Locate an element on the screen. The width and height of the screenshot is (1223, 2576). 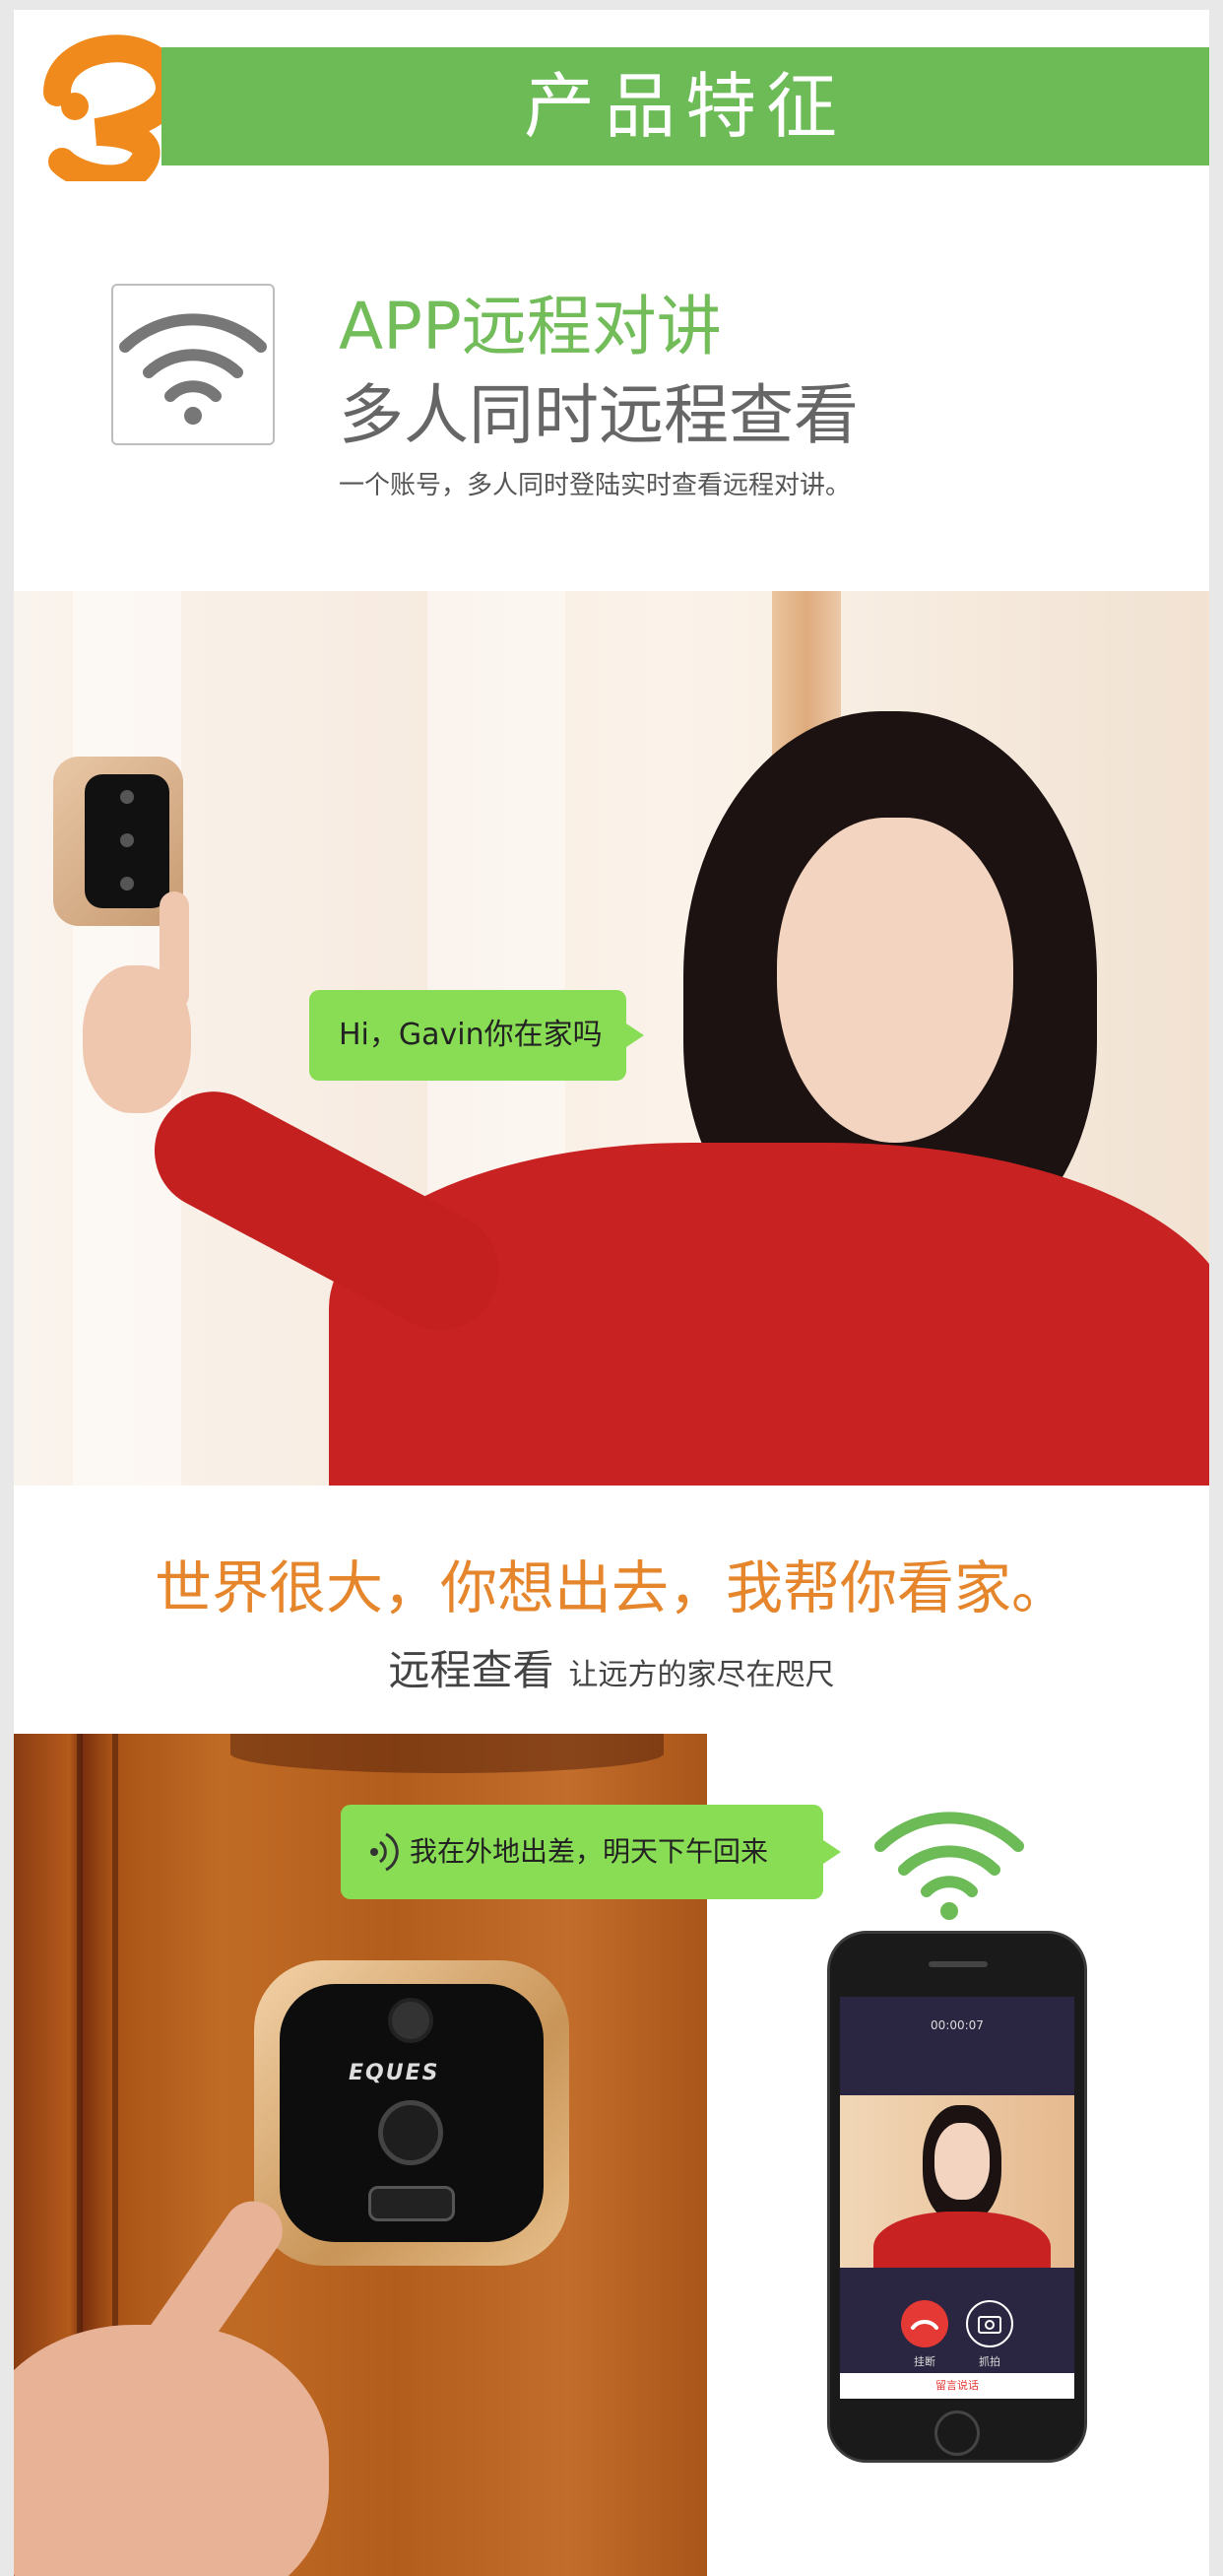
woman-hand is located at coordinates (137, 1039).